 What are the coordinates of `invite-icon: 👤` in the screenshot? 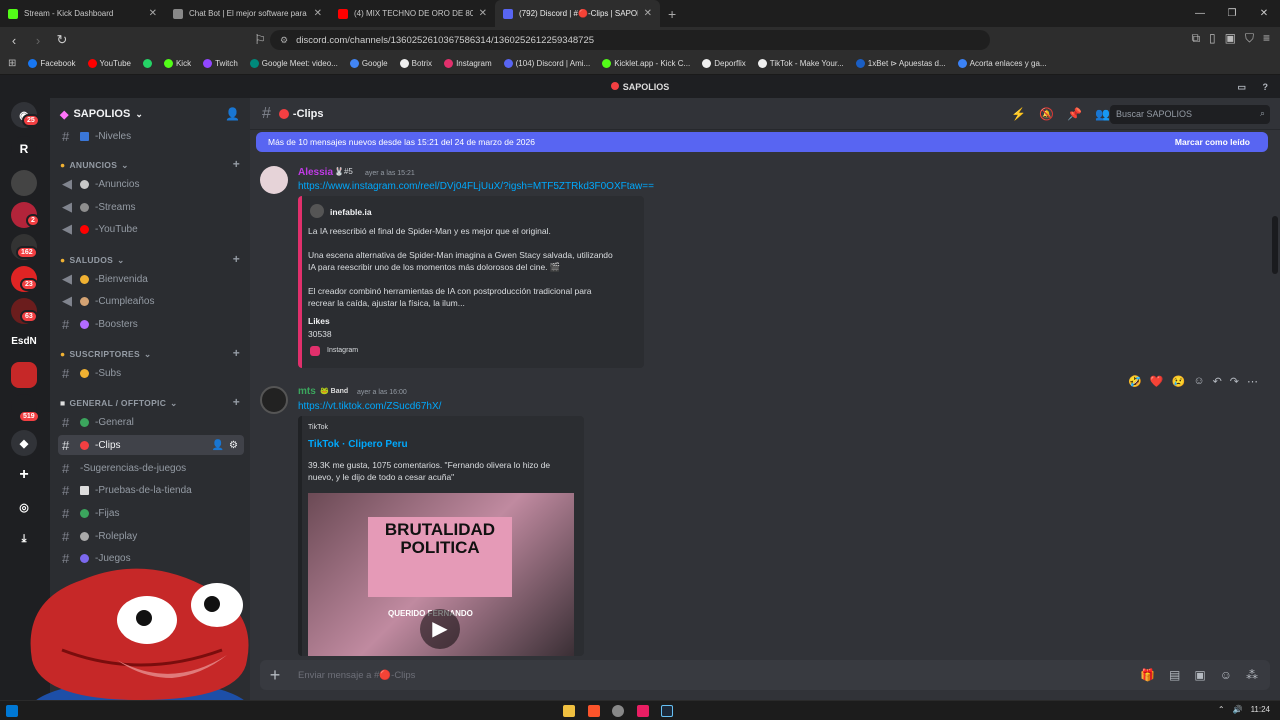 It's located at (218, 445).